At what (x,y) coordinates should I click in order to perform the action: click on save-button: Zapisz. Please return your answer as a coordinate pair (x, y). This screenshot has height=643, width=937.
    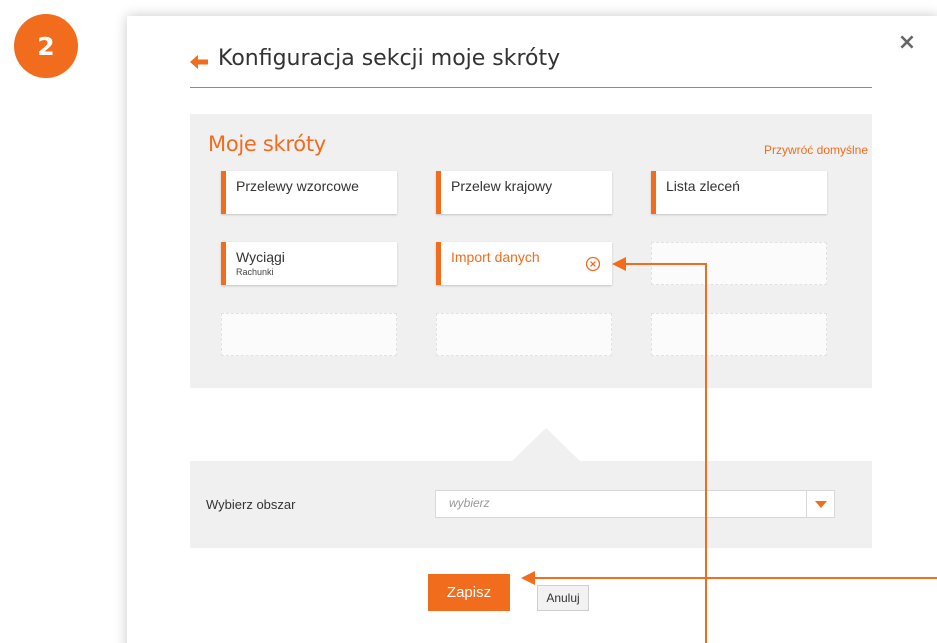
    Looking at the image, I should click on (469, 592).